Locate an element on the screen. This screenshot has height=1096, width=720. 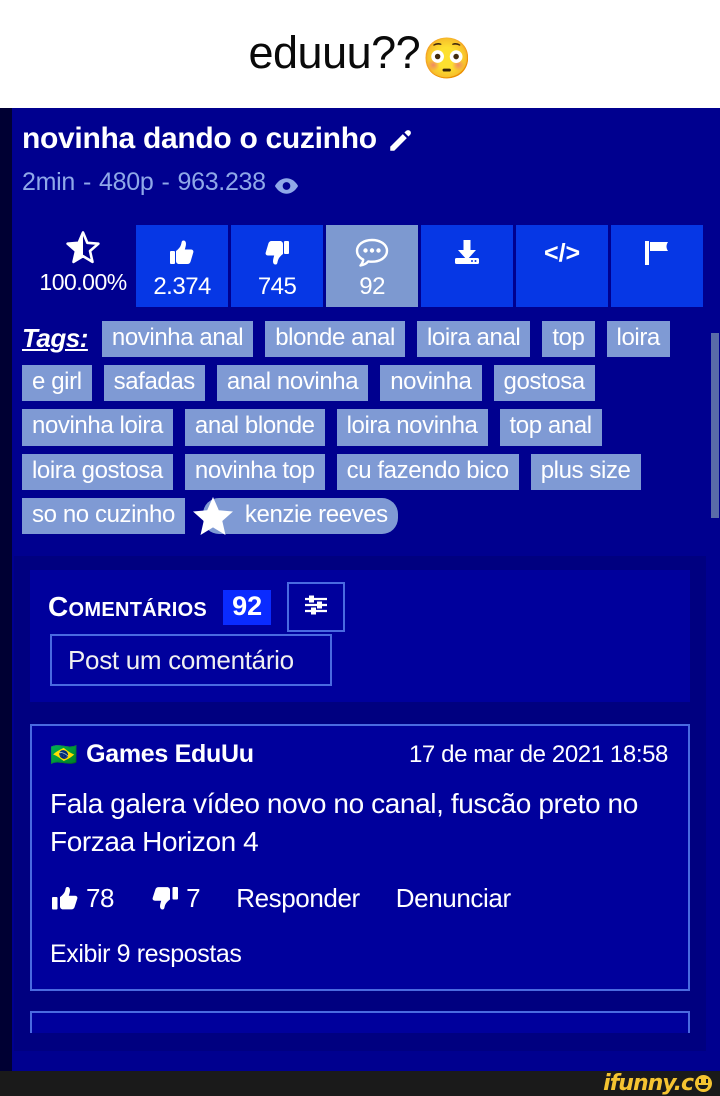
embed-button: </> is located at coordinates (562, 265).